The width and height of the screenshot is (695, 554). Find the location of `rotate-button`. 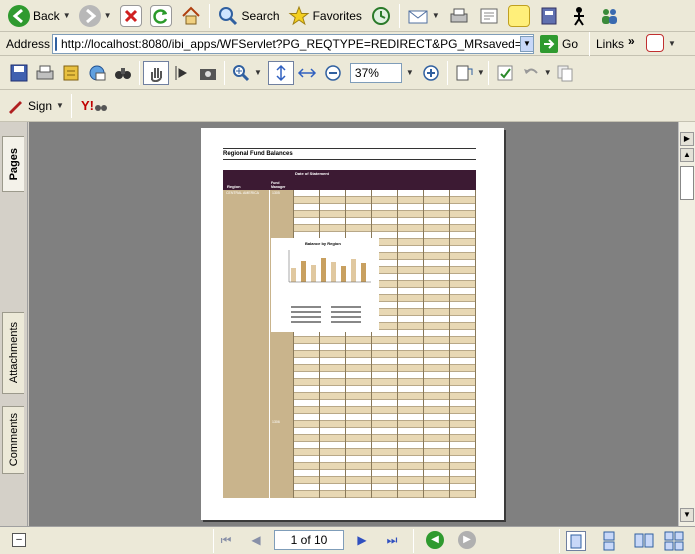

rotate-button is located at coordinates (464, 73).